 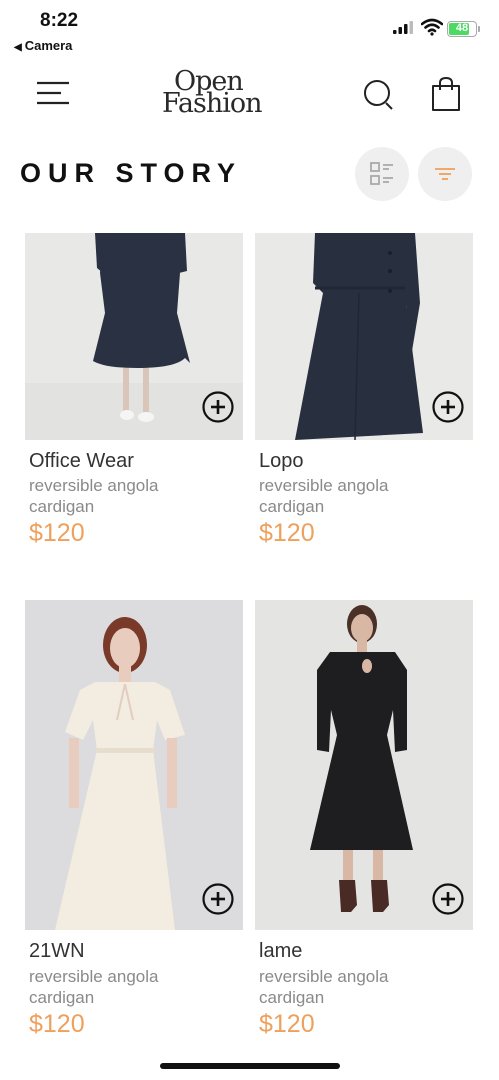 What do you see at coordinates (403, 27) in the screenshot?
I see `signal-icon` at bounding box center [403, 27].